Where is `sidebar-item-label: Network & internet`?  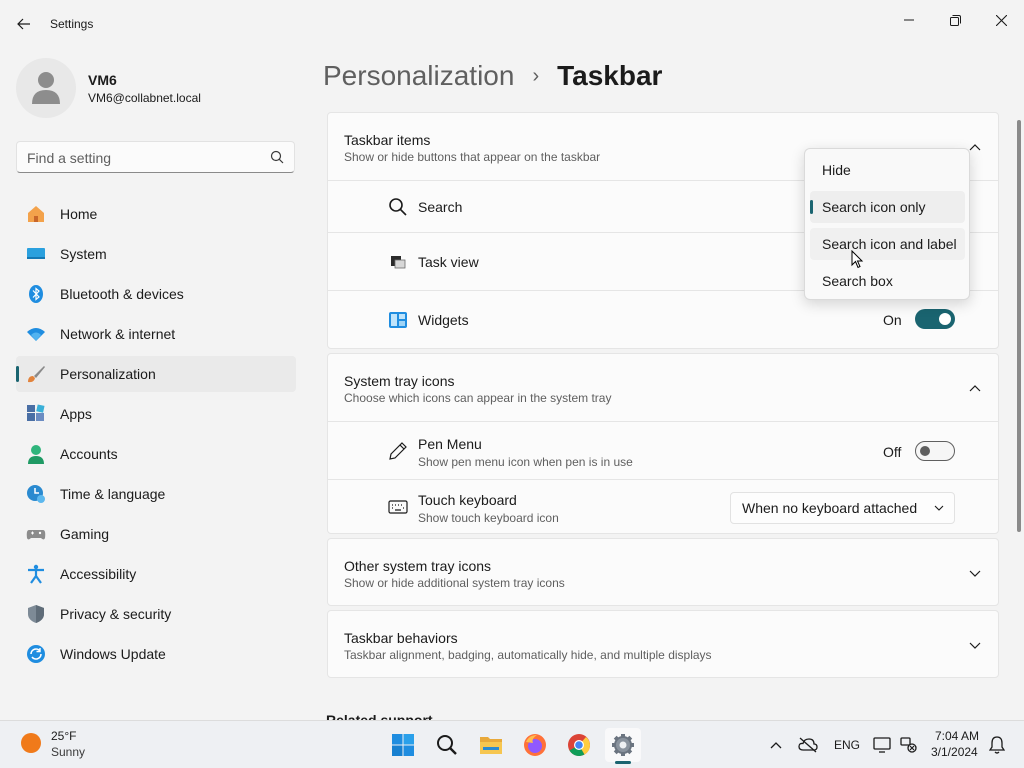
sidebar-item-label: Network & internet is located at coordinates (118, 334).